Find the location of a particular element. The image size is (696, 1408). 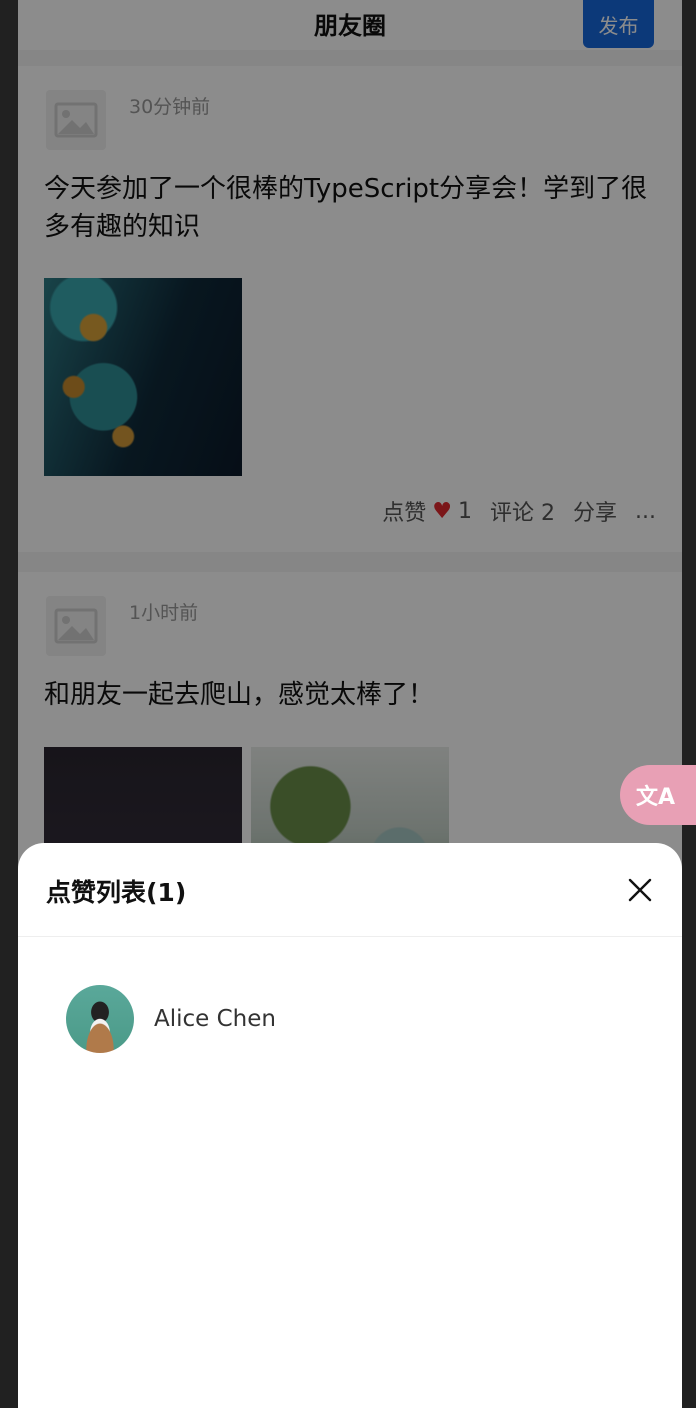

sheet-header: 点赞列表(1) is located at coordinates (350, 890).